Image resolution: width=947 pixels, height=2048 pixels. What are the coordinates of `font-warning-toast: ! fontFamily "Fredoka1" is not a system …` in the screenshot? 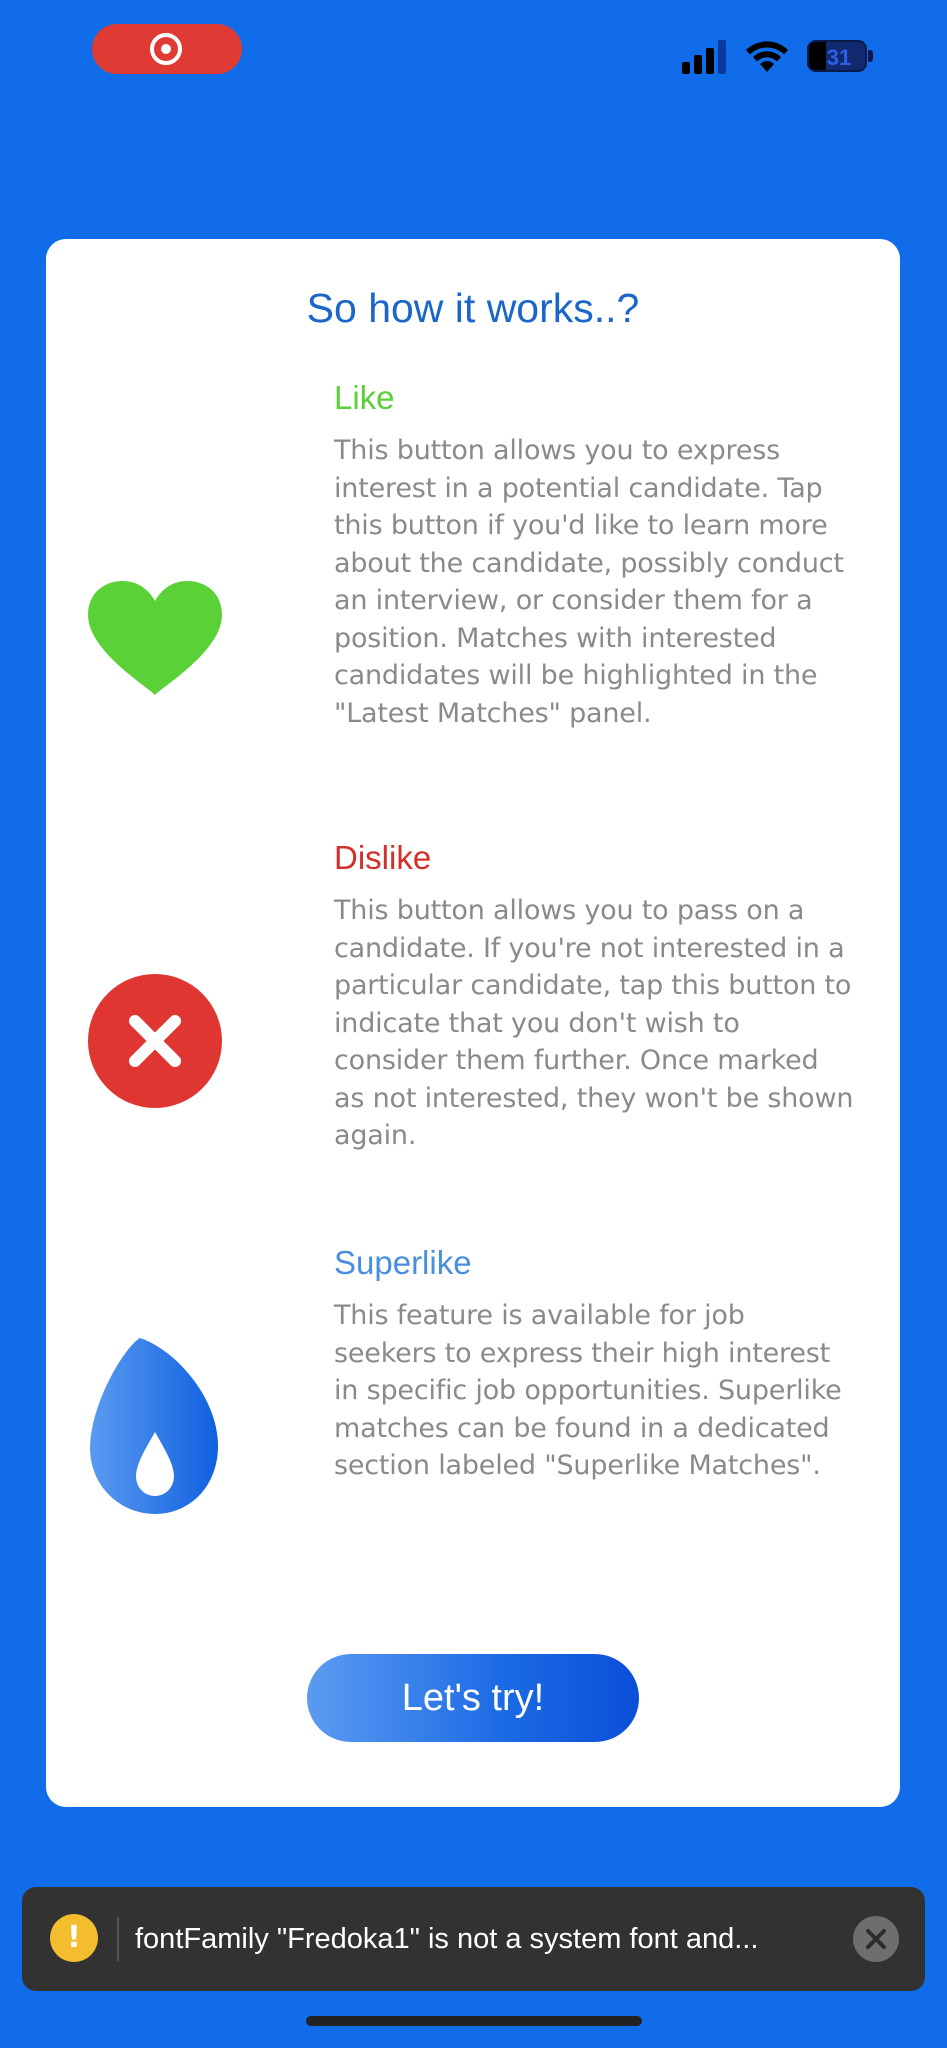 It's located at (473, 1939).